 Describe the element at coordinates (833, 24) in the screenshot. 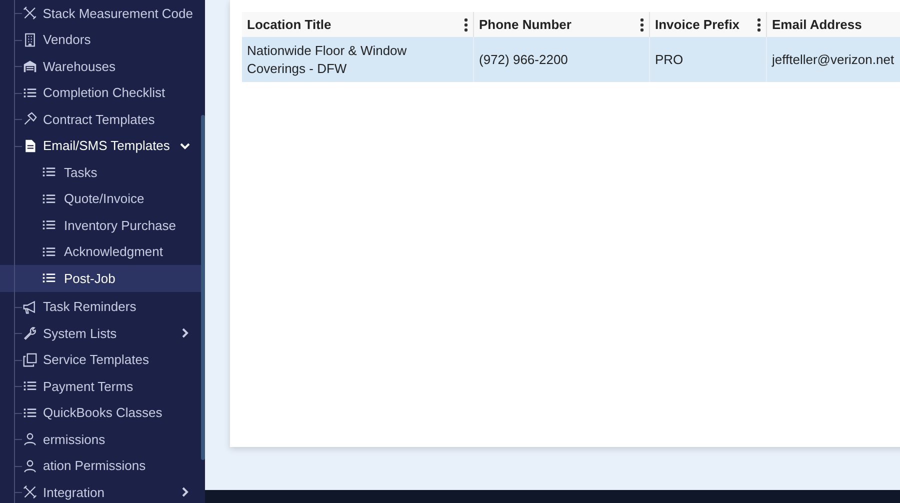

I see `column-header: Email Address` at that location.